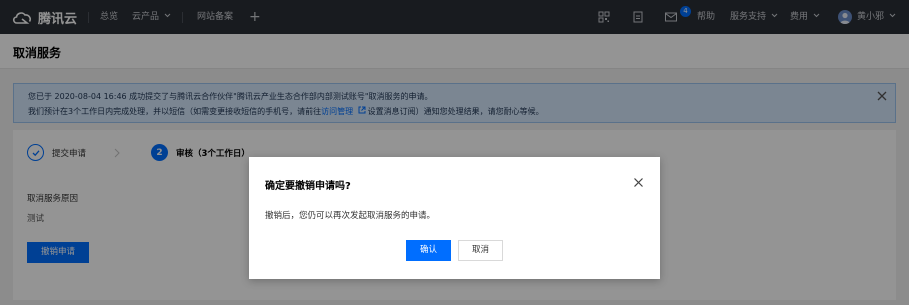 The image size is (909, 305). I want to click on dialog-title: 确定要撤销申请吗?, so click(308, 186).